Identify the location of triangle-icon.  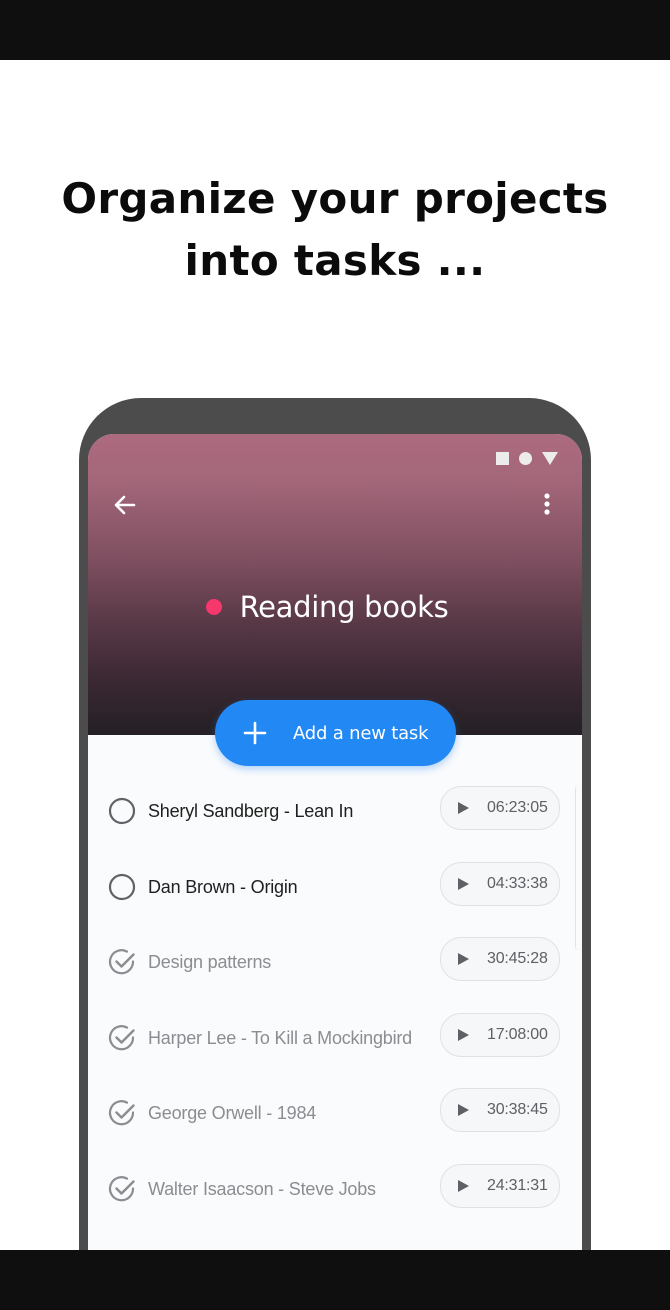
(550, 458).